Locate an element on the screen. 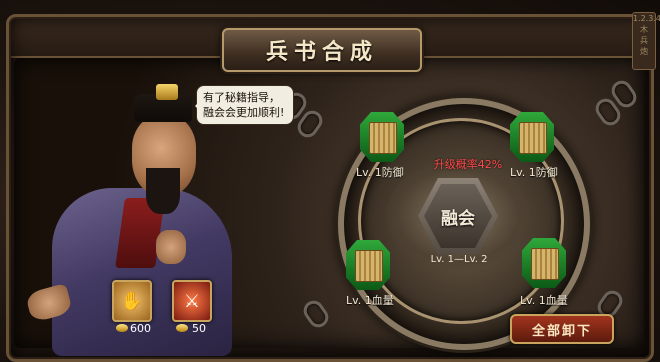 The image size is (660, 362). side-scroll-decoration: 1.2.3.4.5.6 木 兵 炮 is located at coordinates (646, 41).